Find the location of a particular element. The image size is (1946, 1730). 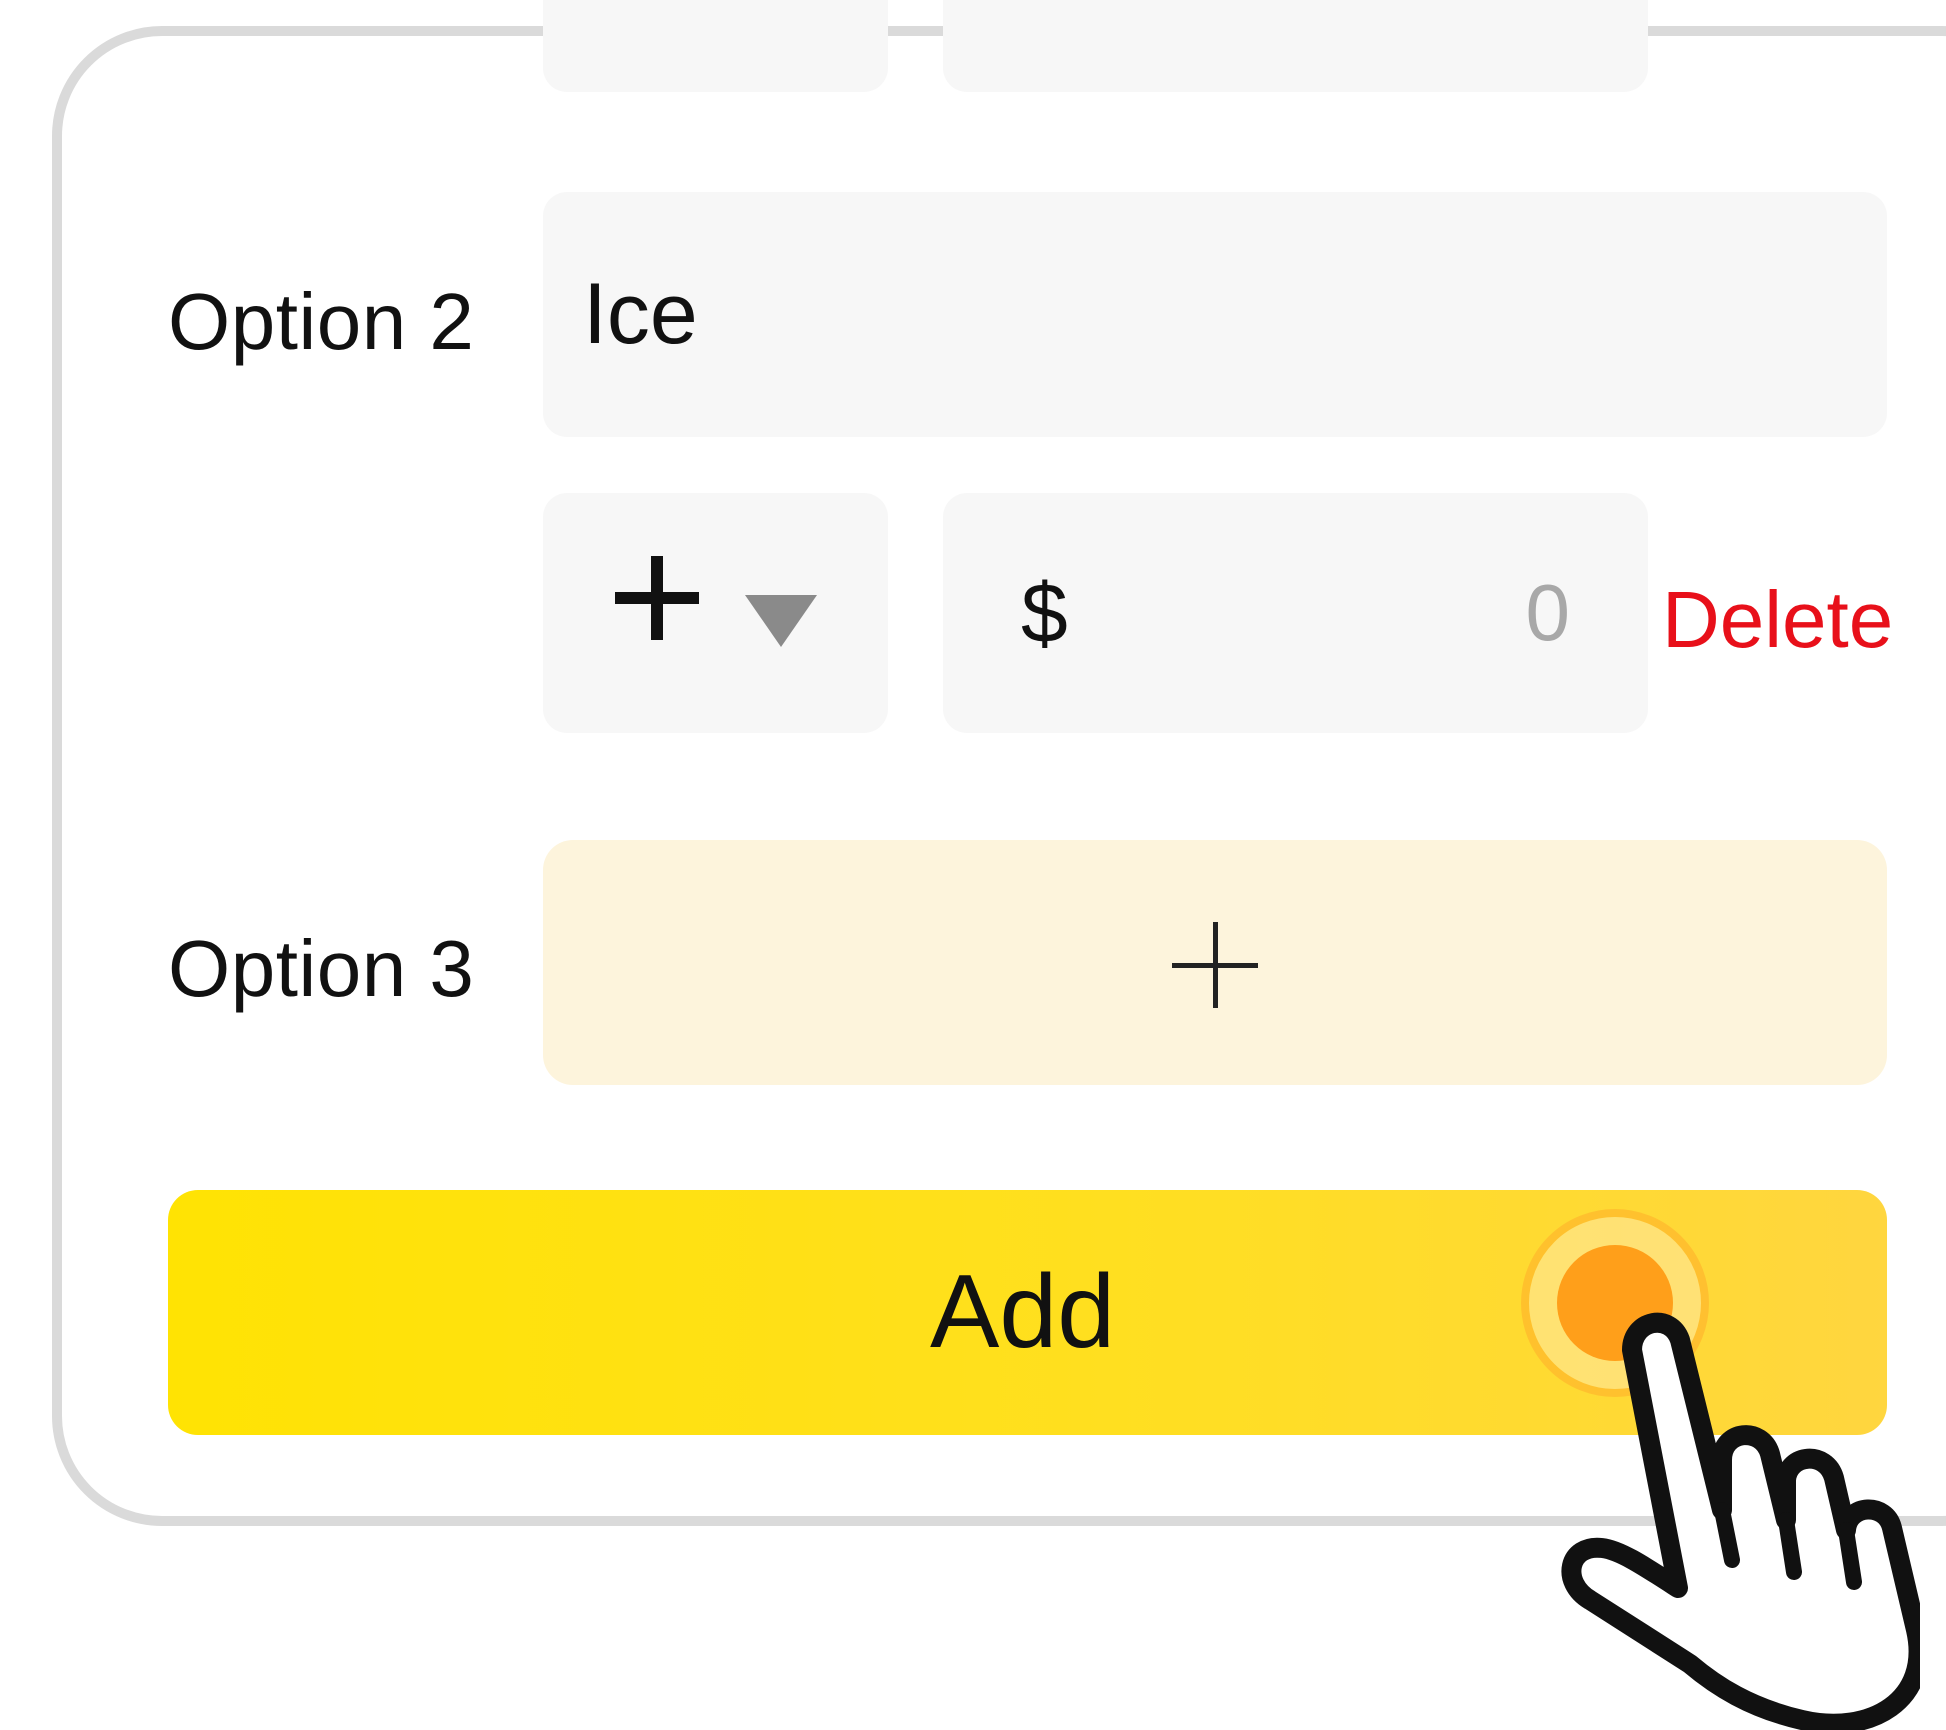

option2-price-field: $ is located at coordinates (1295, 613).